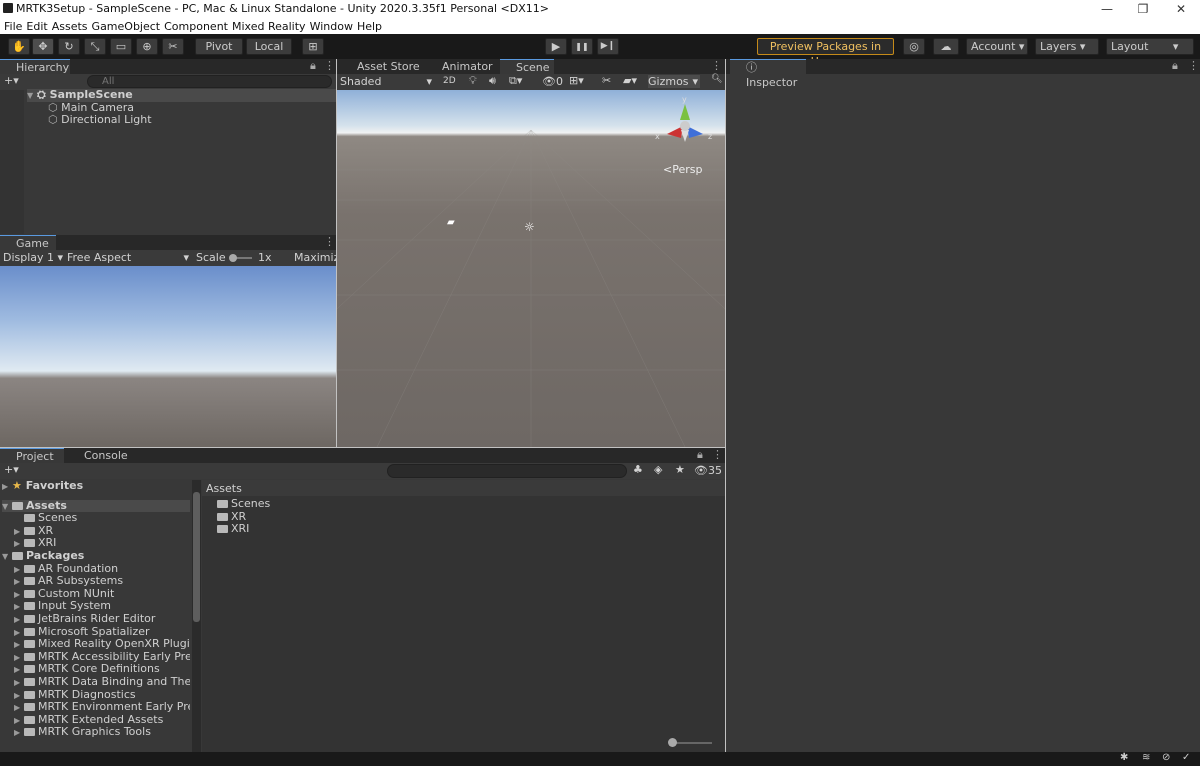 The image size is (1200, 766). I want to click on local-button: Local, so click(269, 46).